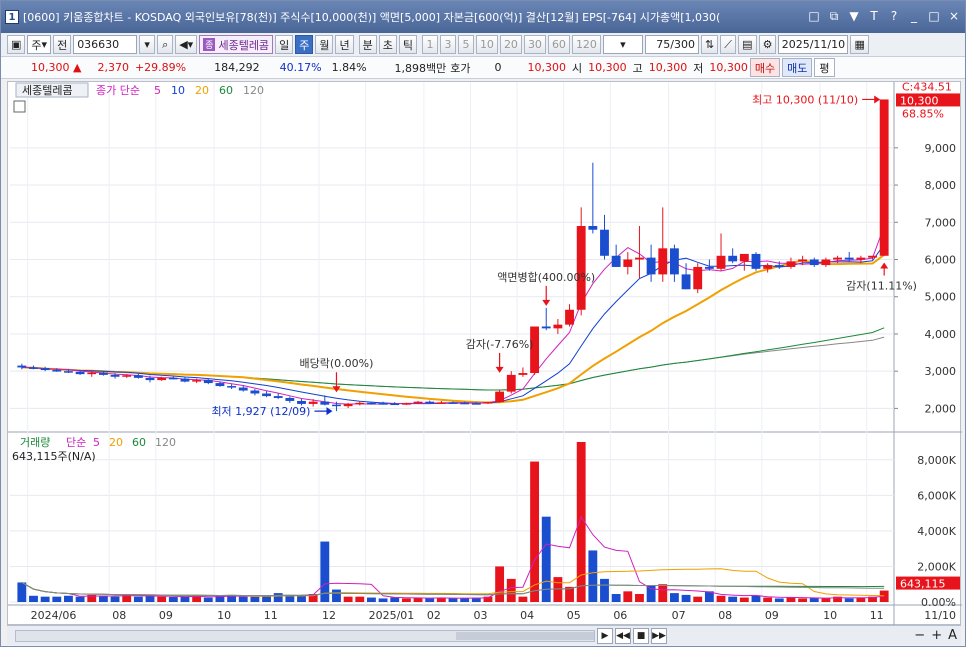 This screenshot has height=647, width=966. What do you see at coordinates (304, 44) in the screenshot?
I see `period-week: 주` at bounding box center [304, 44].